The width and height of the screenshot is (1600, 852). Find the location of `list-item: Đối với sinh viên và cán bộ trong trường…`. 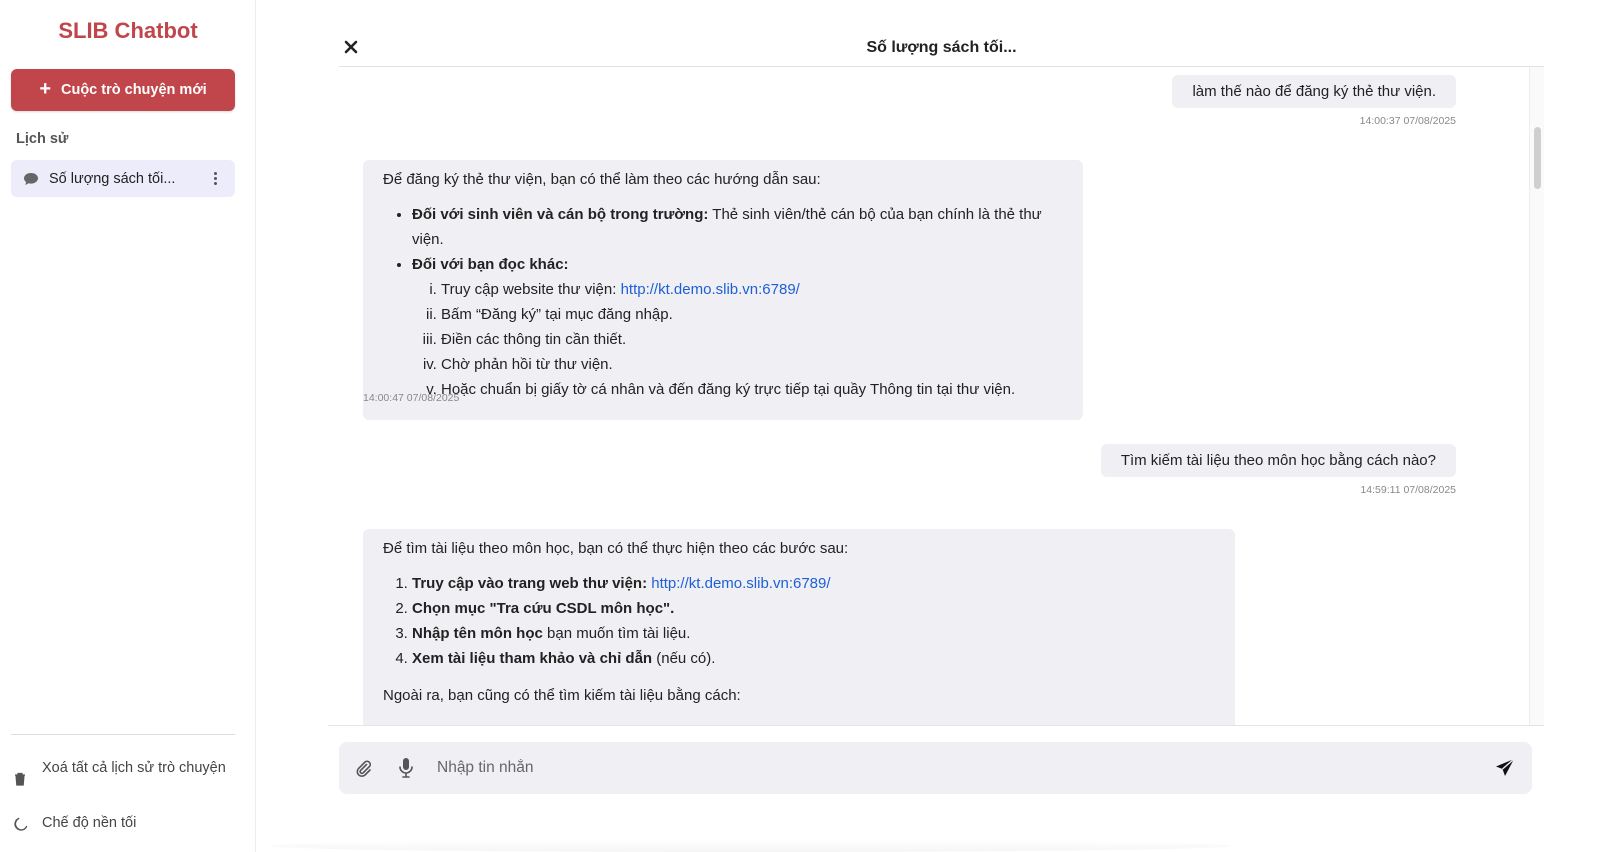

list-item: Đối với sinh viên và cán bộ trong trường… is located at coordinates (737, 227).